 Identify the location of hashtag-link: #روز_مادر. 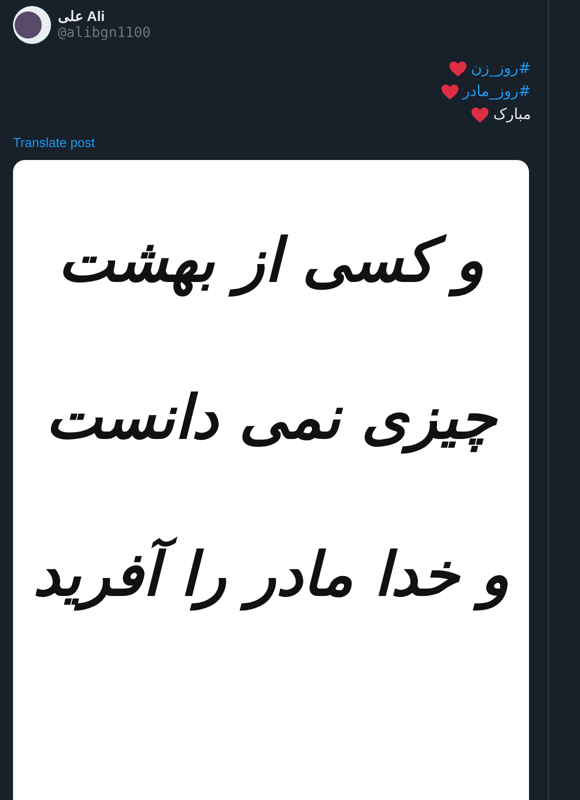
(496, 91).